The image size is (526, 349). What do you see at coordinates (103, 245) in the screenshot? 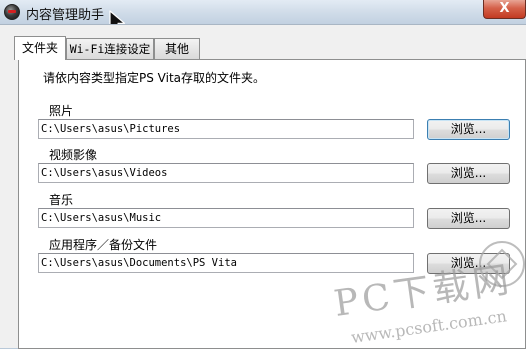
I see `apps-backup-label: 应用程序／备份文件` at bounding box center [103, 245].